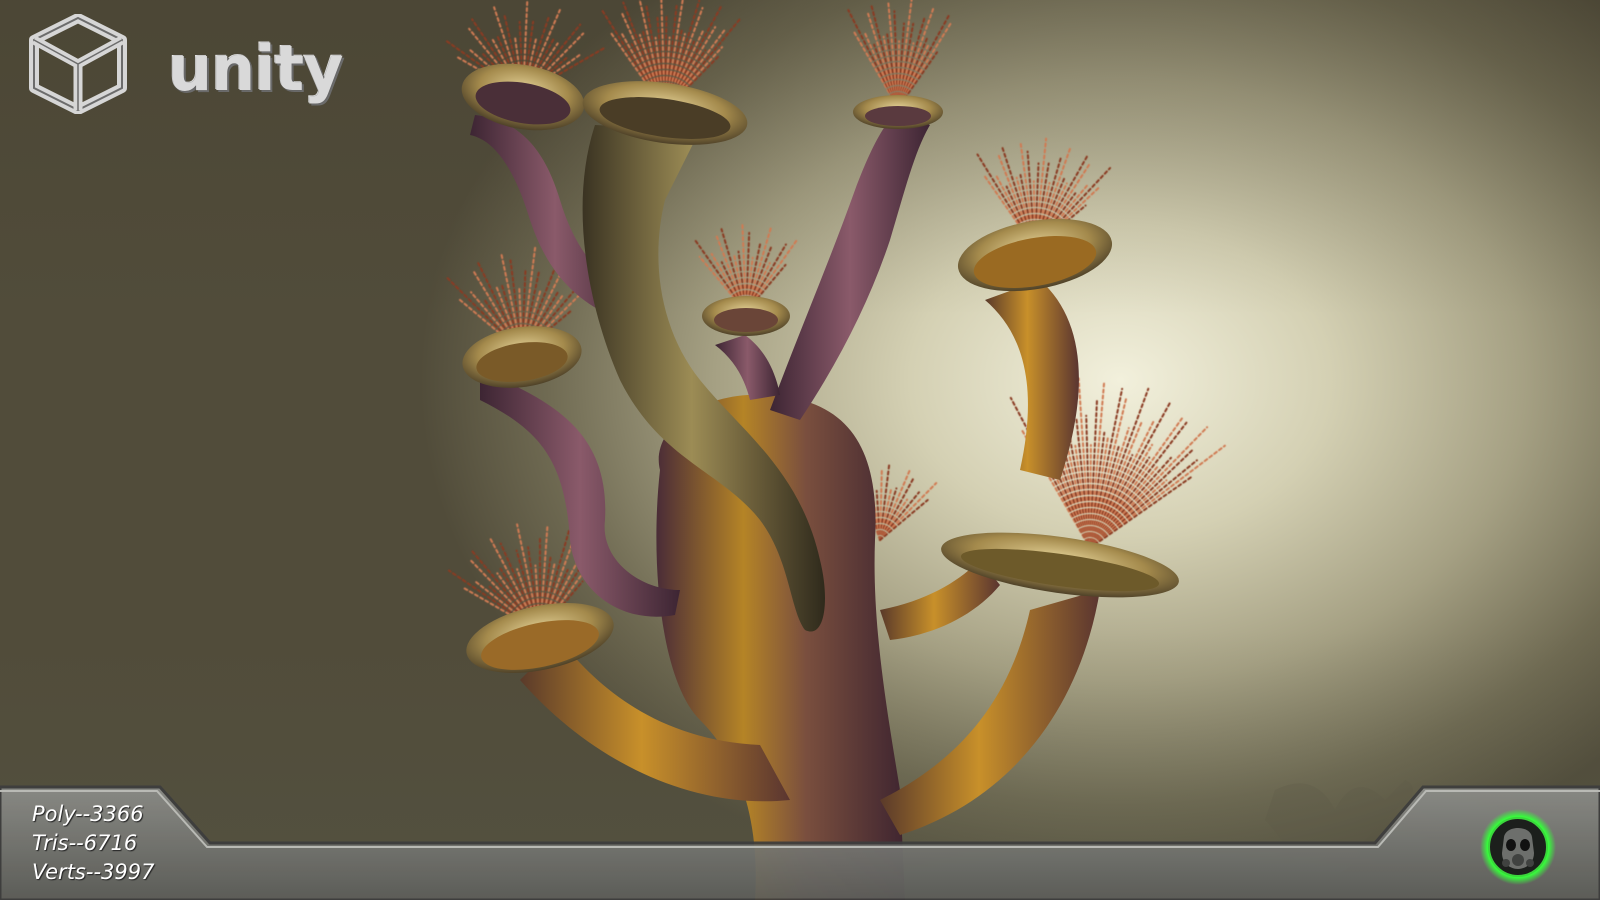  I want to click on gasmask-icon, so click(1518, 847).